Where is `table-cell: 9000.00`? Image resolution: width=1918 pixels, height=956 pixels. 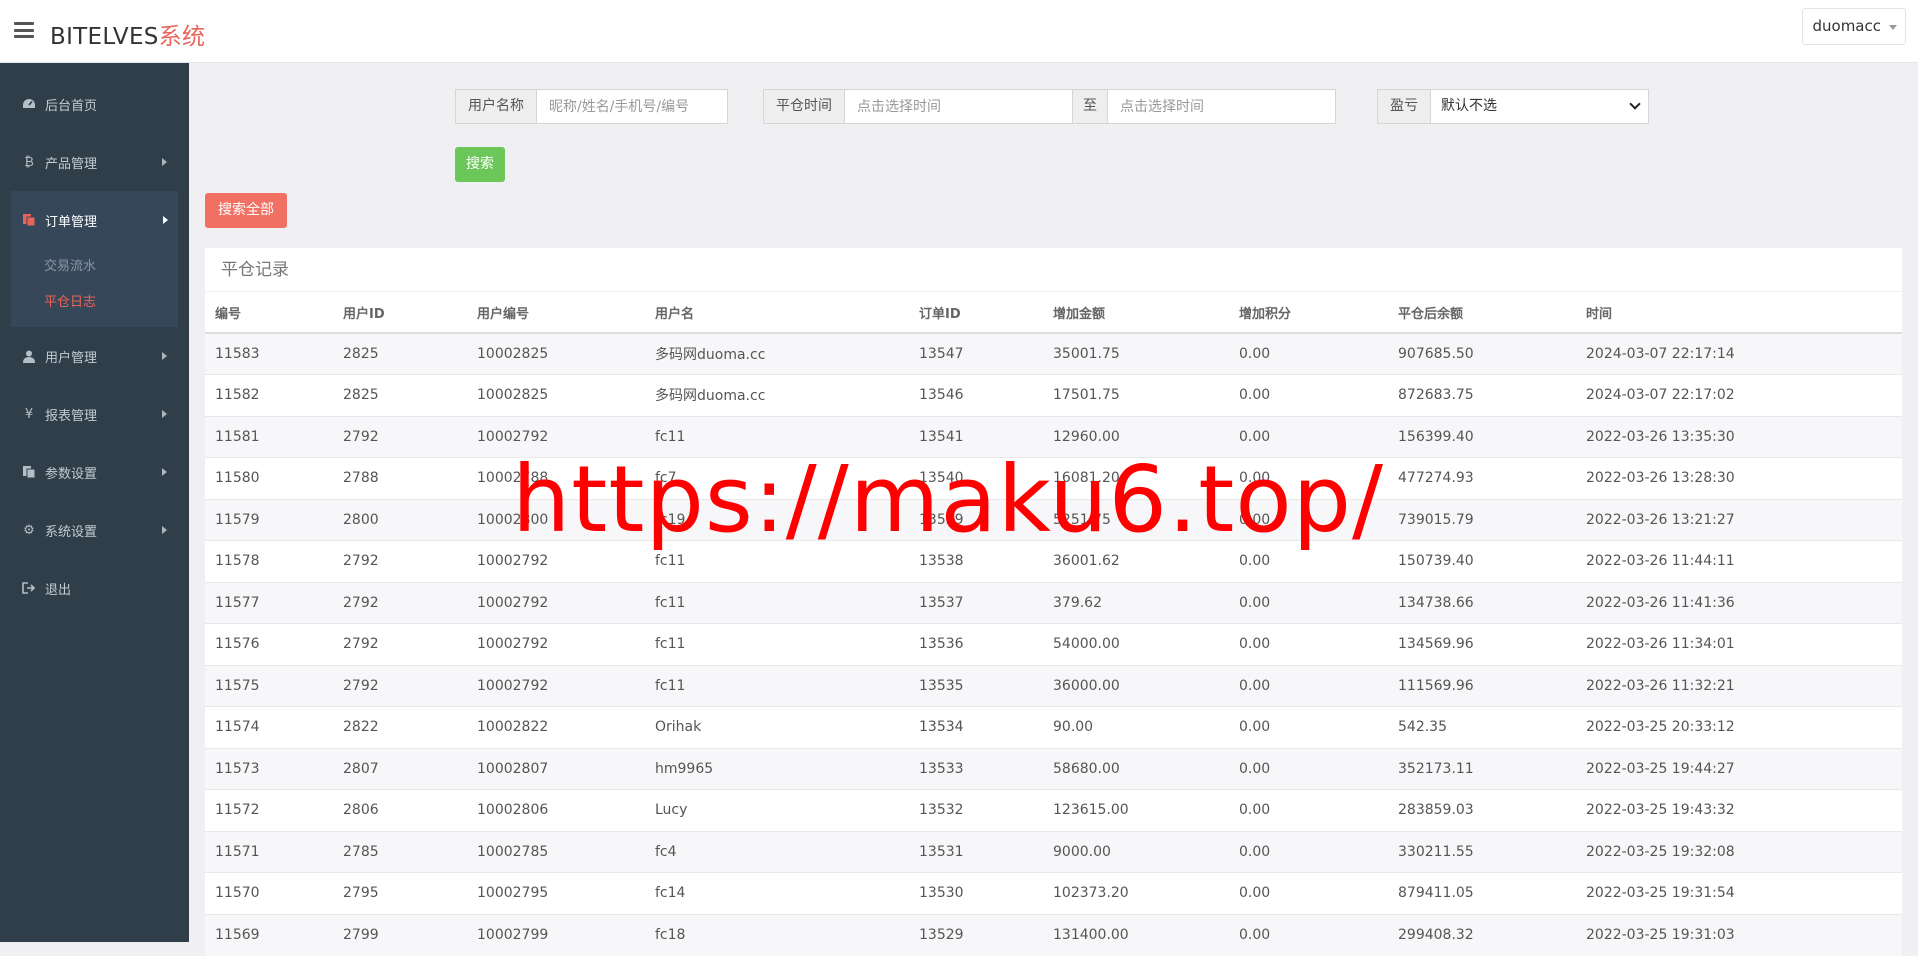
table-cell: 9000.00 is located at coordinates (1136, 851).